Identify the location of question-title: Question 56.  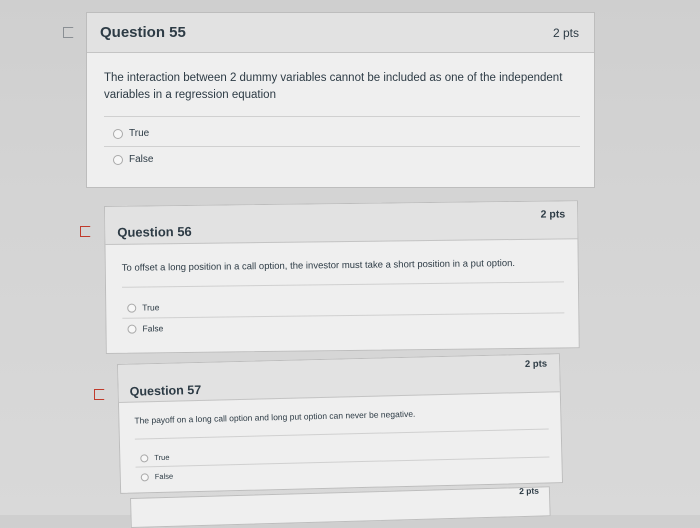
(154, 231).